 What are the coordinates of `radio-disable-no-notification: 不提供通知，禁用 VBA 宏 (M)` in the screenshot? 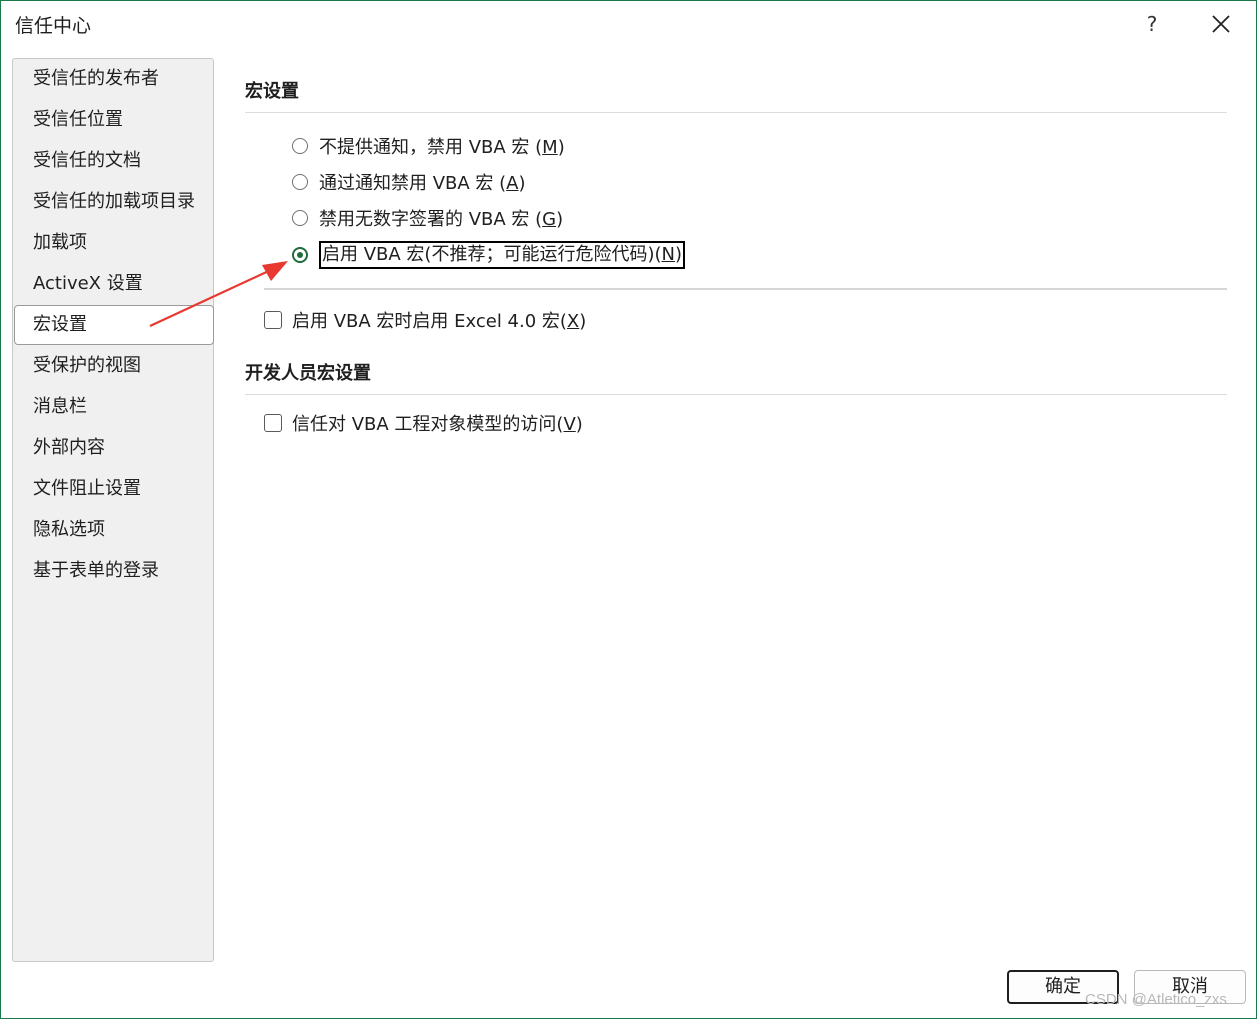 It's located at (428, 146).